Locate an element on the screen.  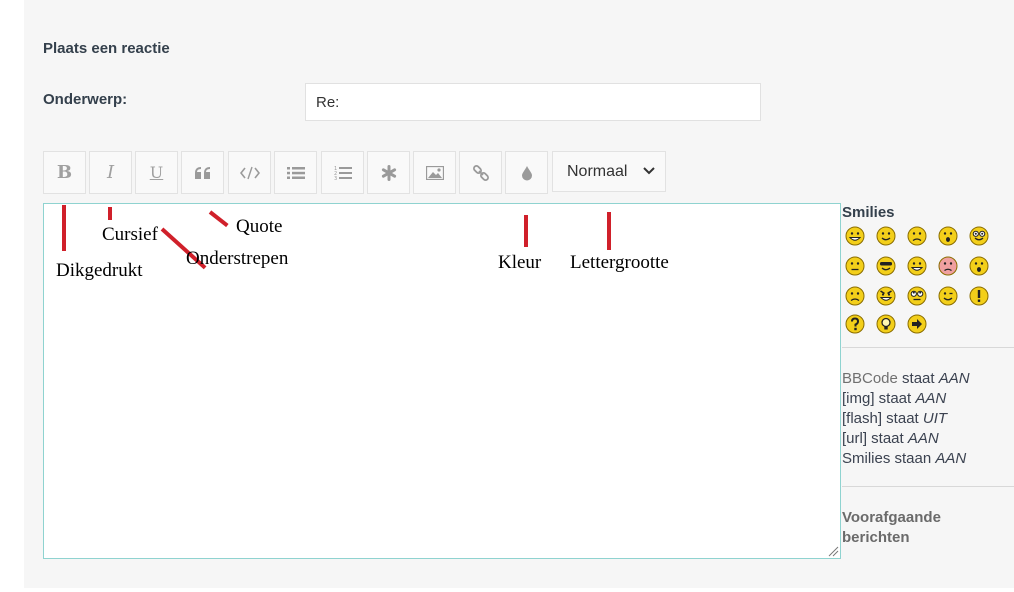
annotation-line-kleur is located at coordinates (526, 231).